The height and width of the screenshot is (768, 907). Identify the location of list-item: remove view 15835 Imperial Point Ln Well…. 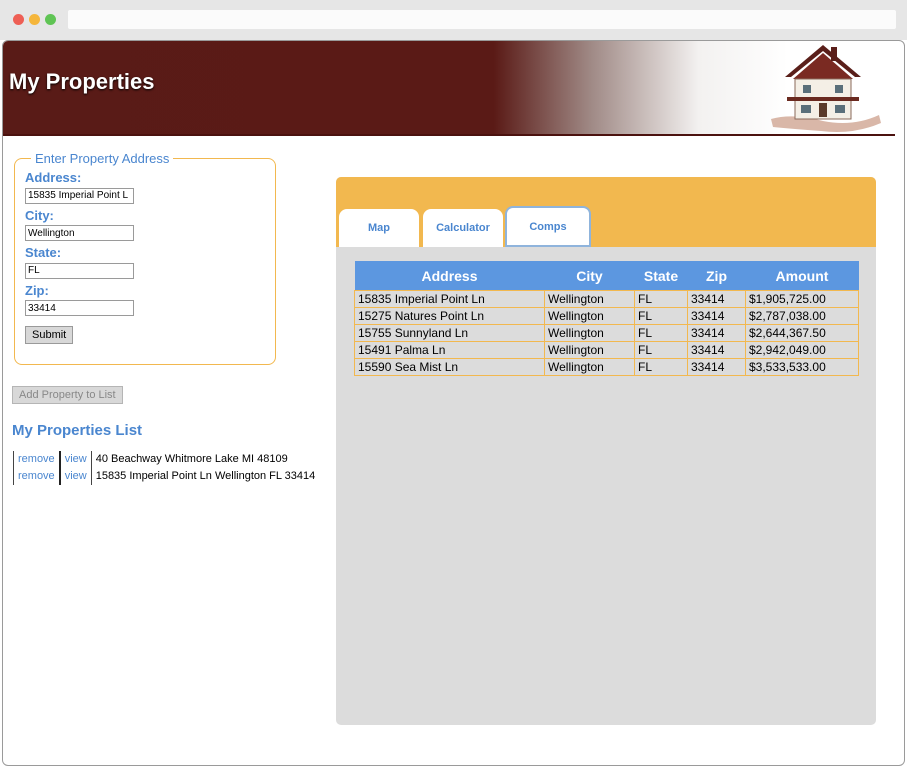
(166, 476).